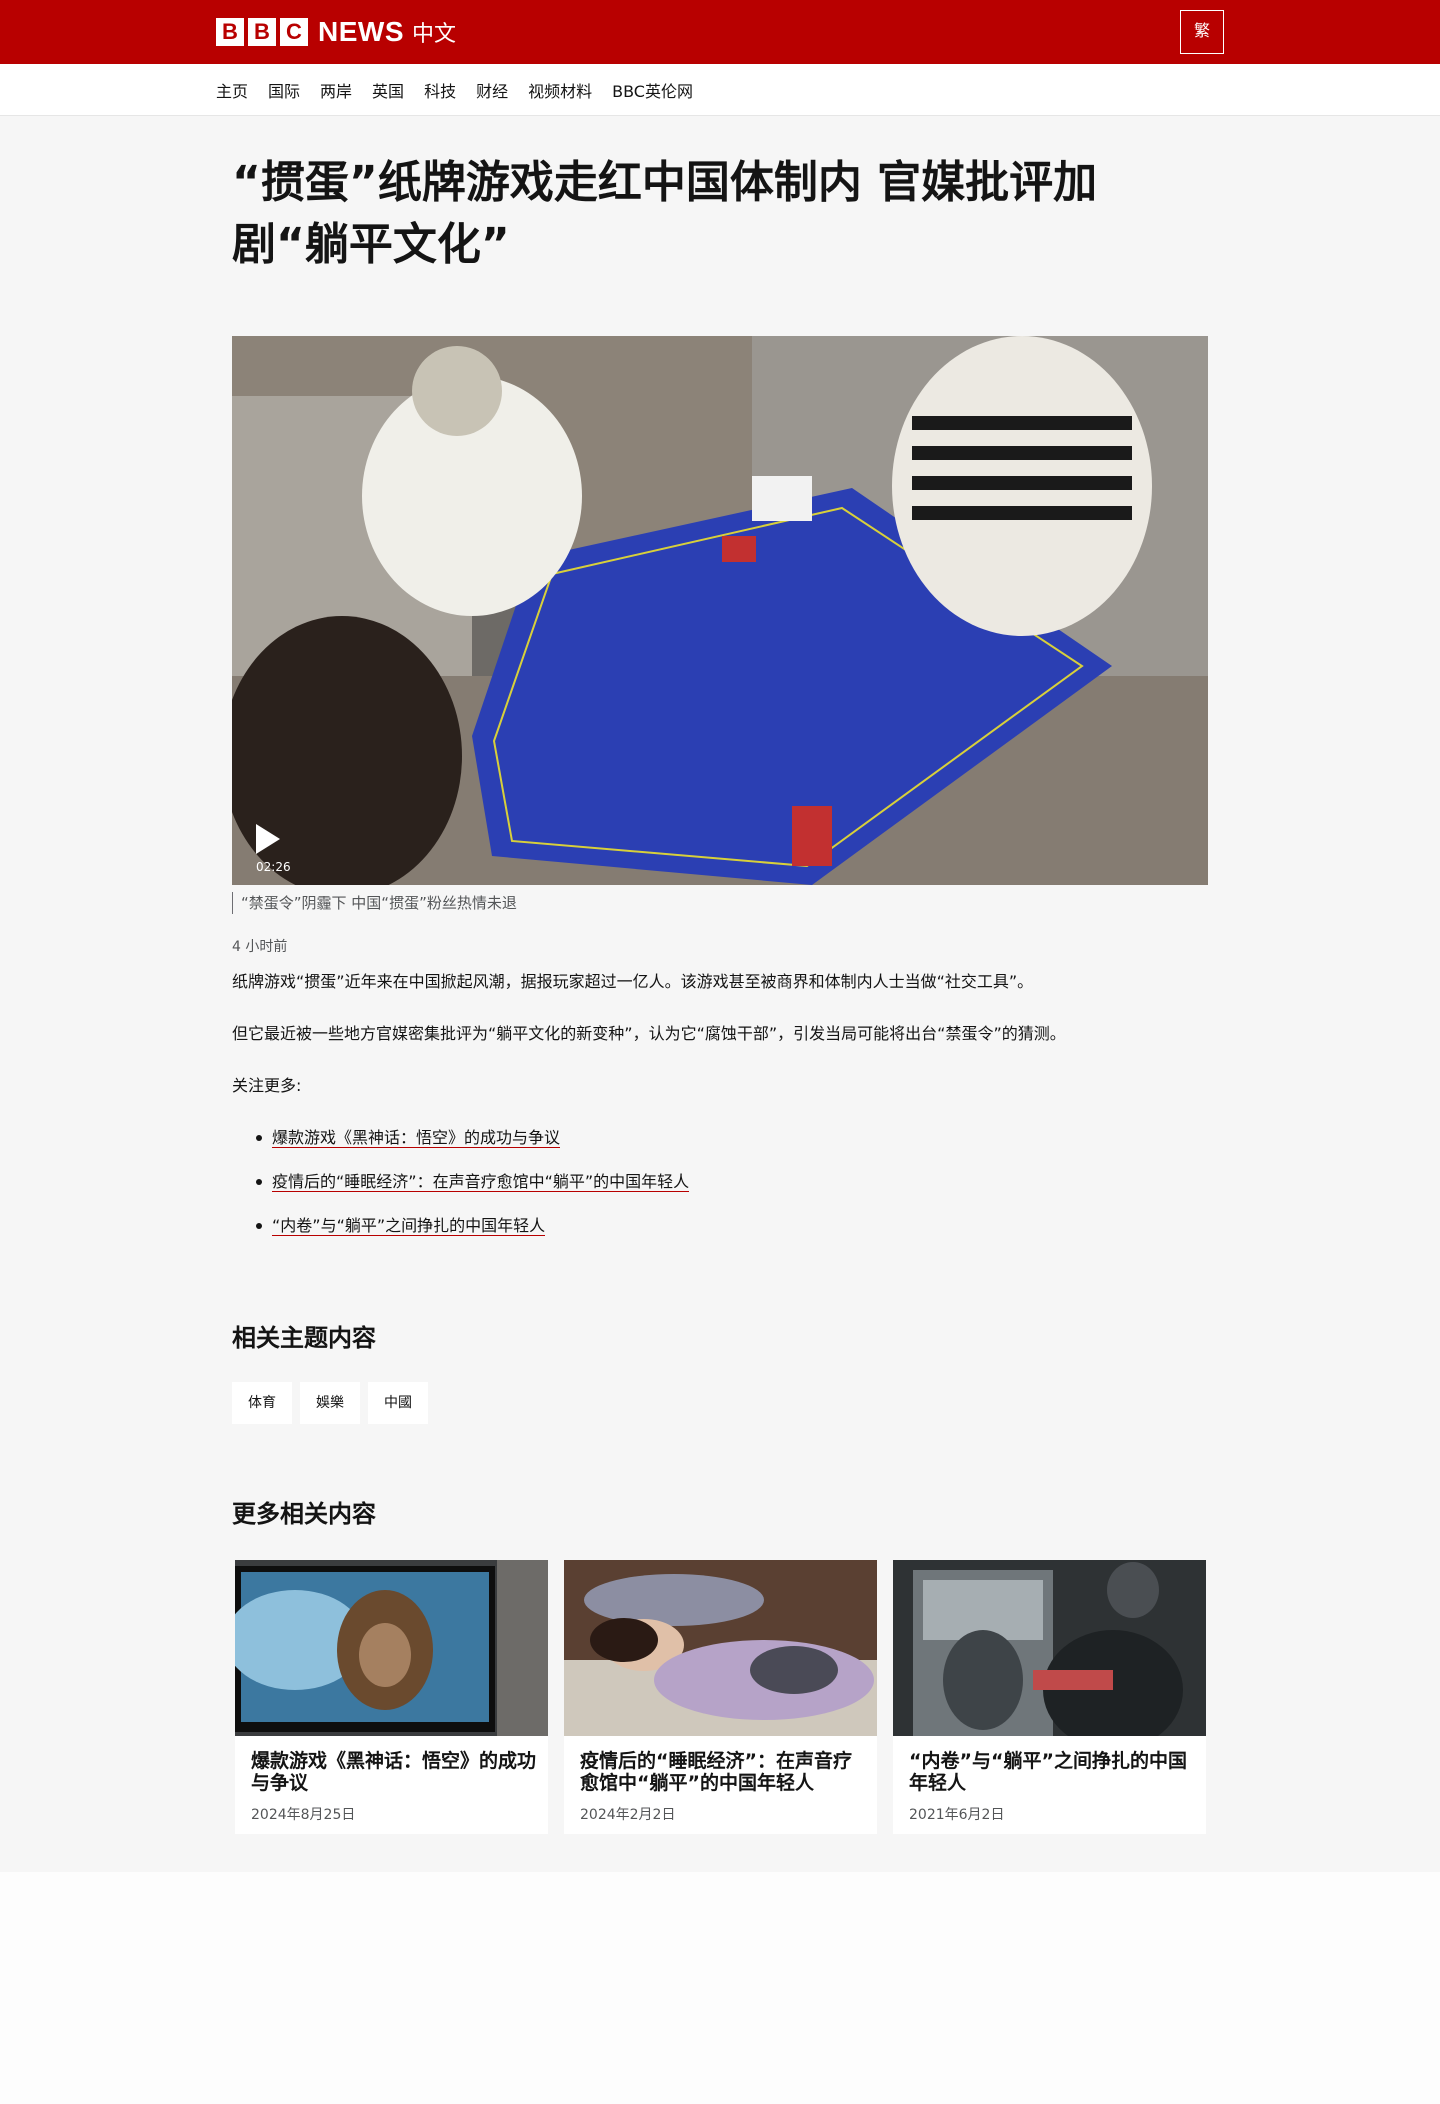 The width and height of the screenshot is (1440, 2104). Describe the element at coordinates (260, 947) in the screenshot. I see `article-timestamp: 4 小时前` at that location.